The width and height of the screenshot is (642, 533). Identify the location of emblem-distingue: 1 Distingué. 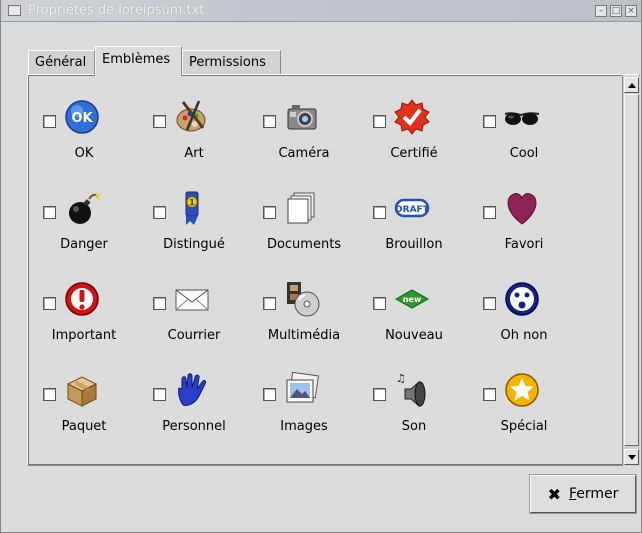
(194, 222).